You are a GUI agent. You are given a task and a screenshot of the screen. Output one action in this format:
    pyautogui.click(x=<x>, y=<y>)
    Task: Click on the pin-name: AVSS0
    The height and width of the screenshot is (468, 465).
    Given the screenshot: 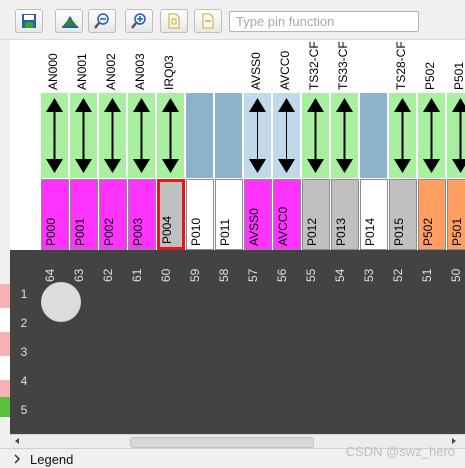 What is the action you would take?
    pyautogui.click(x=254, y=227)
    